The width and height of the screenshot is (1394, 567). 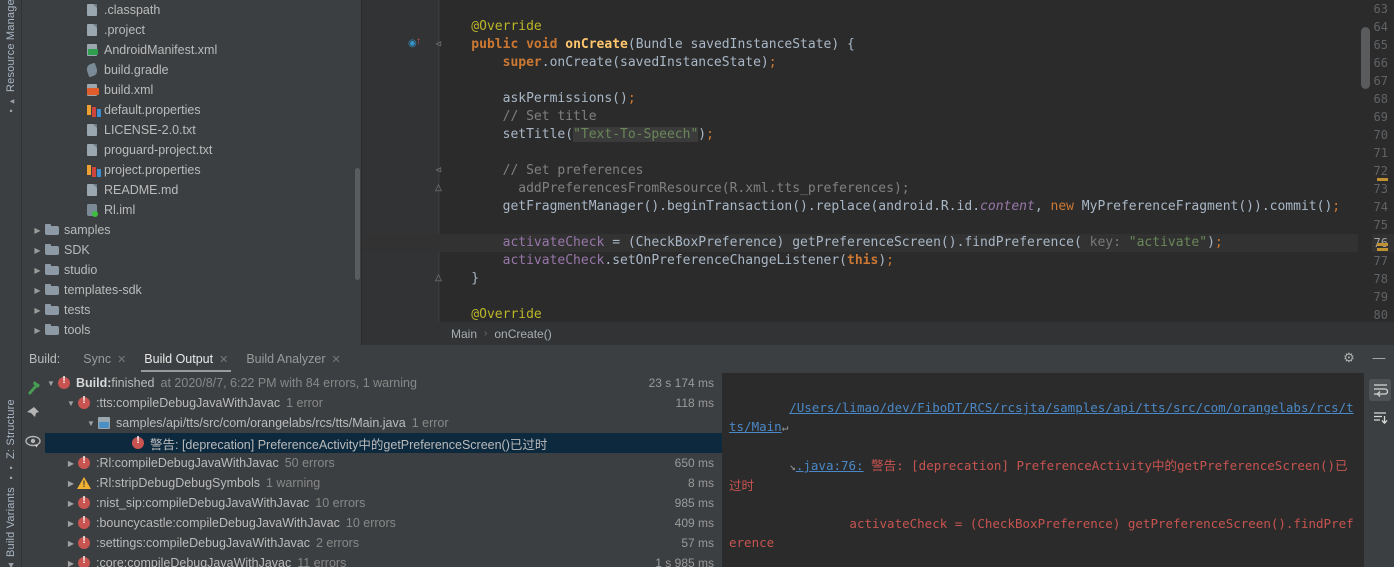 What do you see at coordinates (322, 561) in the screenshot?
I see `build-row-meta: 11 errors` at bounding box center [322, 561].